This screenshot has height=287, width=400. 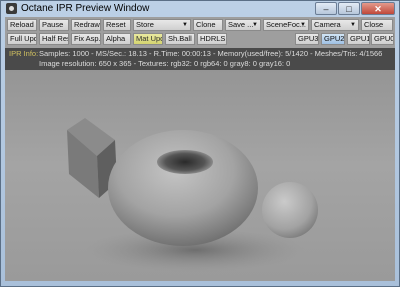 I want to click on reload-button: Reload, so click(x=22, y=25).